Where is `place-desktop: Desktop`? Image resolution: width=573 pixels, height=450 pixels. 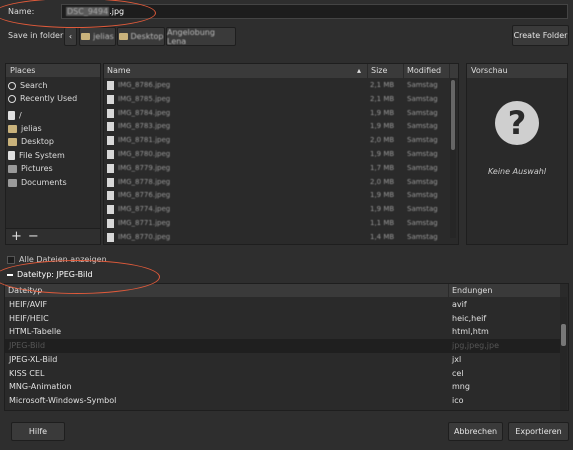
place-desktop: Desktop is located at coordinates (53, 141).